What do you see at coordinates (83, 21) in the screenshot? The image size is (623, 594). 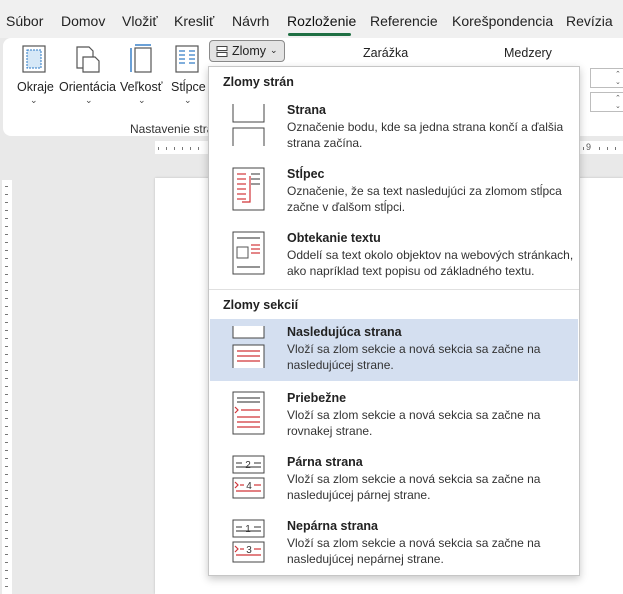 I see `tab-domov: Domov` at bounding box center [83, 21].